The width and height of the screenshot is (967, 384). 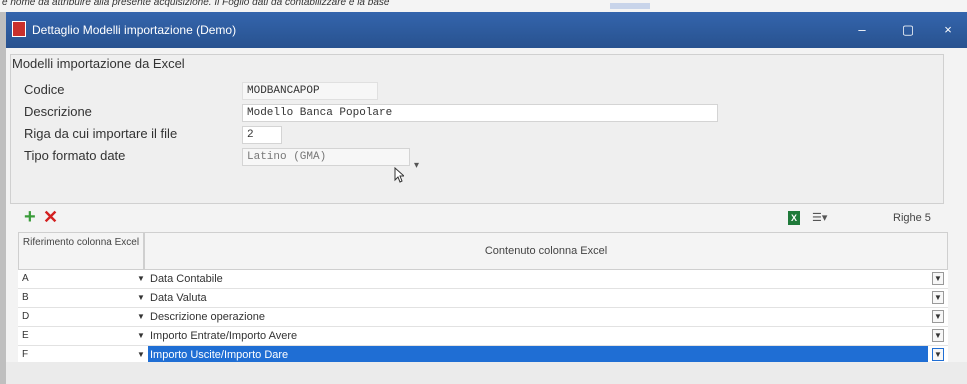 What do you see at coordinates (58, 111) in the screenshot?
I see `descrizione-label: Descrizione` at bounding box center [58, 111].